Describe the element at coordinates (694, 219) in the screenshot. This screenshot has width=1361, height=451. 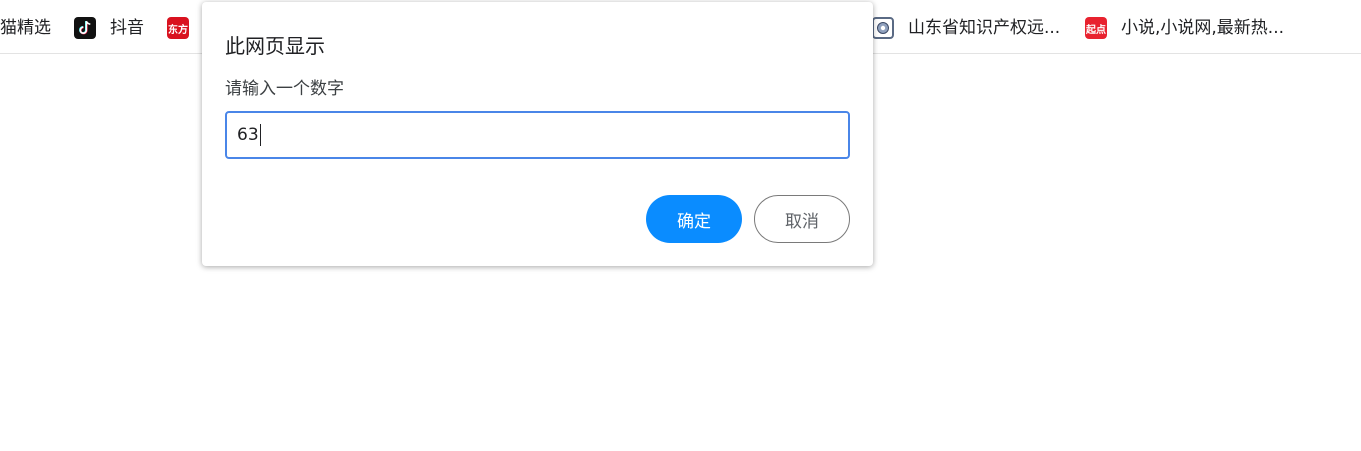
I see `ok-button: 确定` at that location.